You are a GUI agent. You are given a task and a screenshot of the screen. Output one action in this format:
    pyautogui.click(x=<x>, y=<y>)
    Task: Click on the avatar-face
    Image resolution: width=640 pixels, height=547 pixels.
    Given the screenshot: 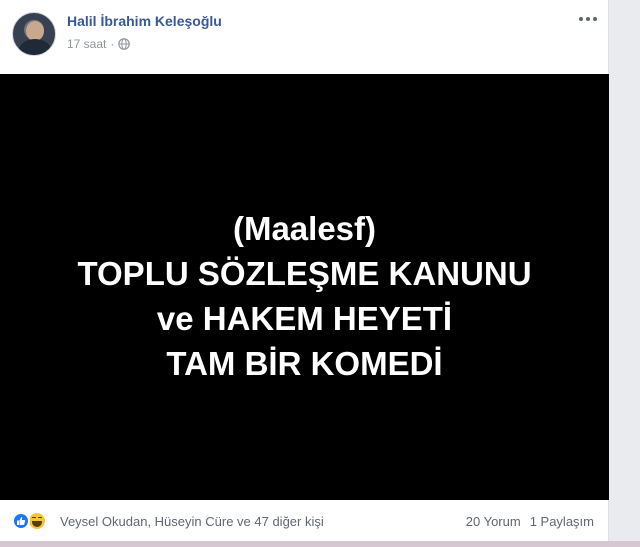 What is the action you would take?
    pyautogui.click(x=35, y=31)
    